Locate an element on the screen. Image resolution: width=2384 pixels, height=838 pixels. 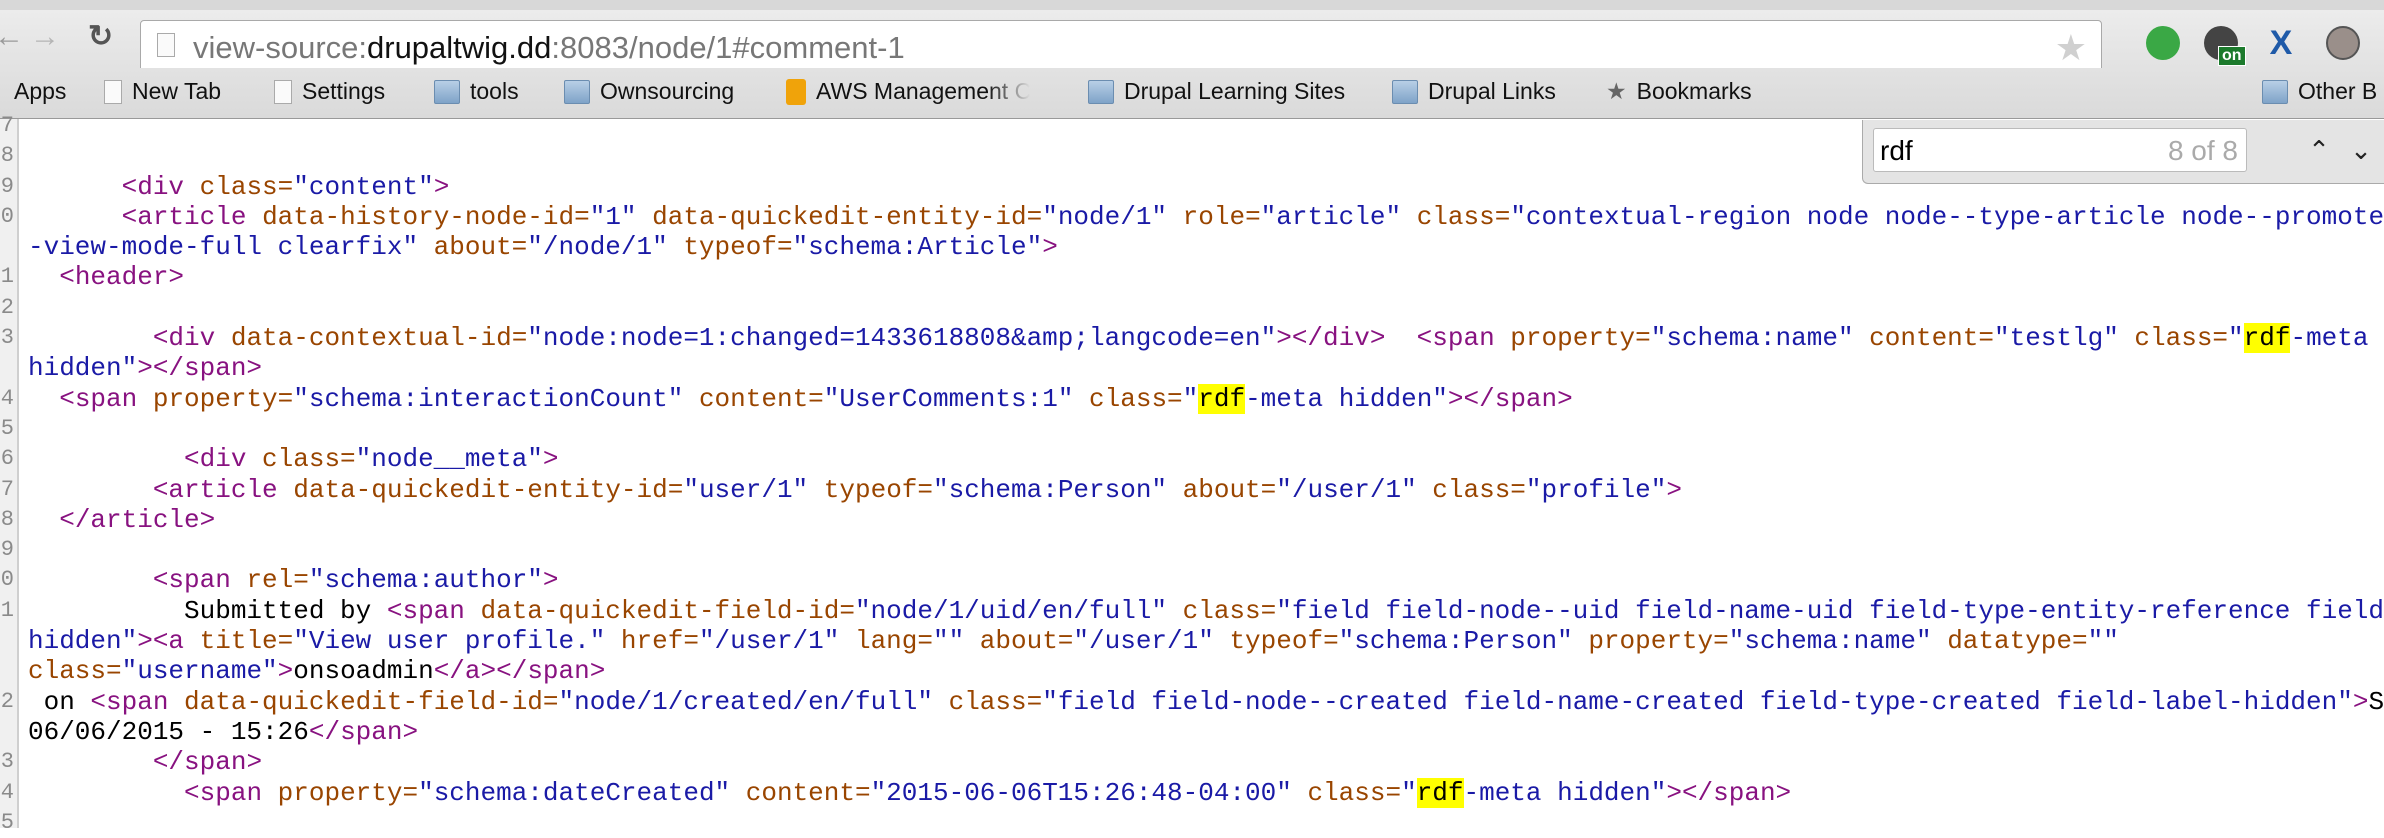
bookmark-settings: Settings is located at coordinates (329, 91).